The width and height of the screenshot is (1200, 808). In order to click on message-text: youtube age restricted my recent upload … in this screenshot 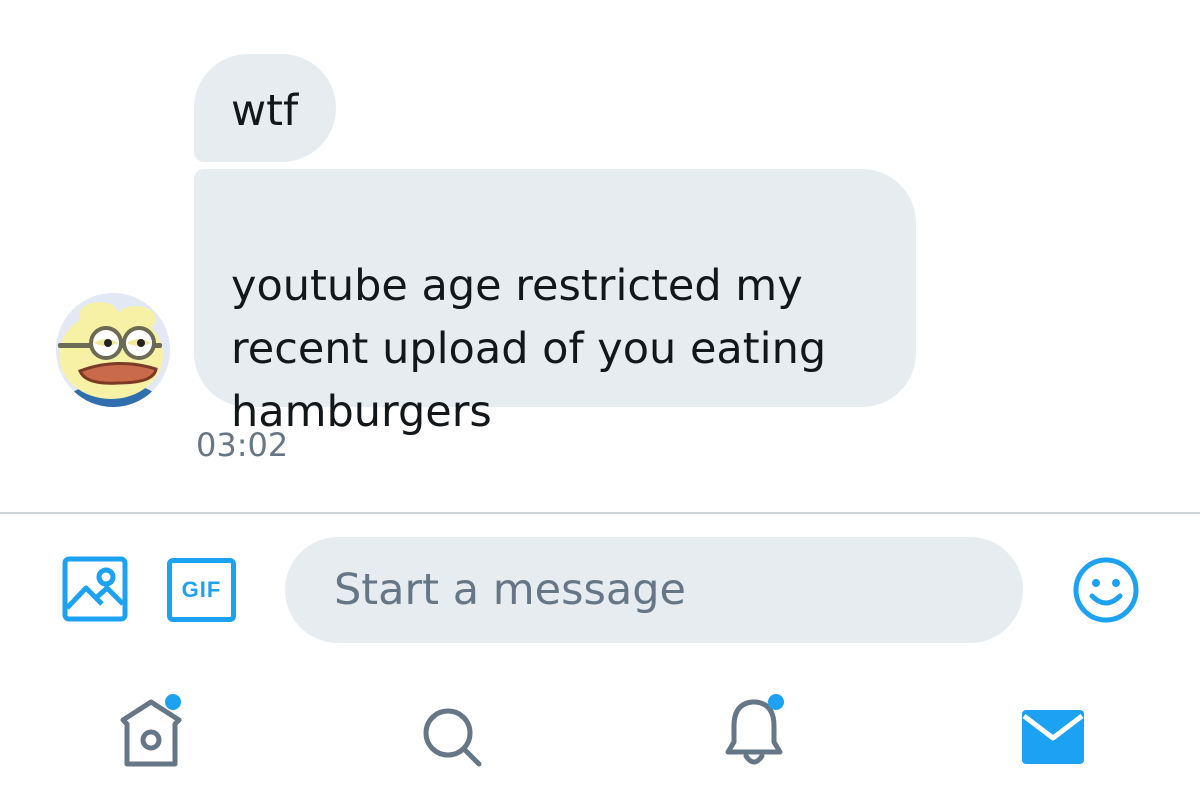, I will do `click(529, 349)`.